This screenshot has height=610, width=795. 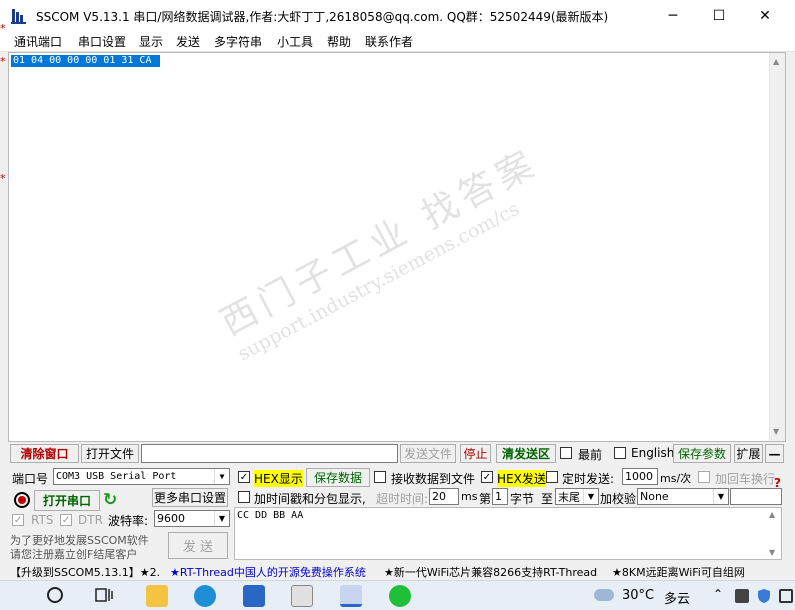 What do you see at coordinates (269, 453) in the screenshot?
I see `file-path-input` at bounding box center [269, 453].